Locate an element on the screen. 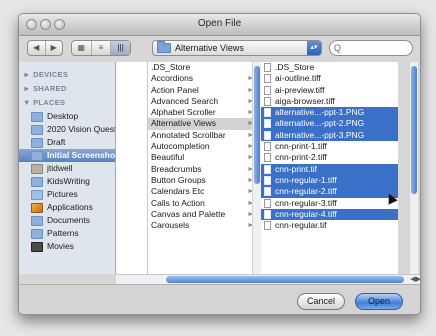 The image size is (436, 336). folder-item-label: Breadcrumbs is located at coordinates (176, 168).